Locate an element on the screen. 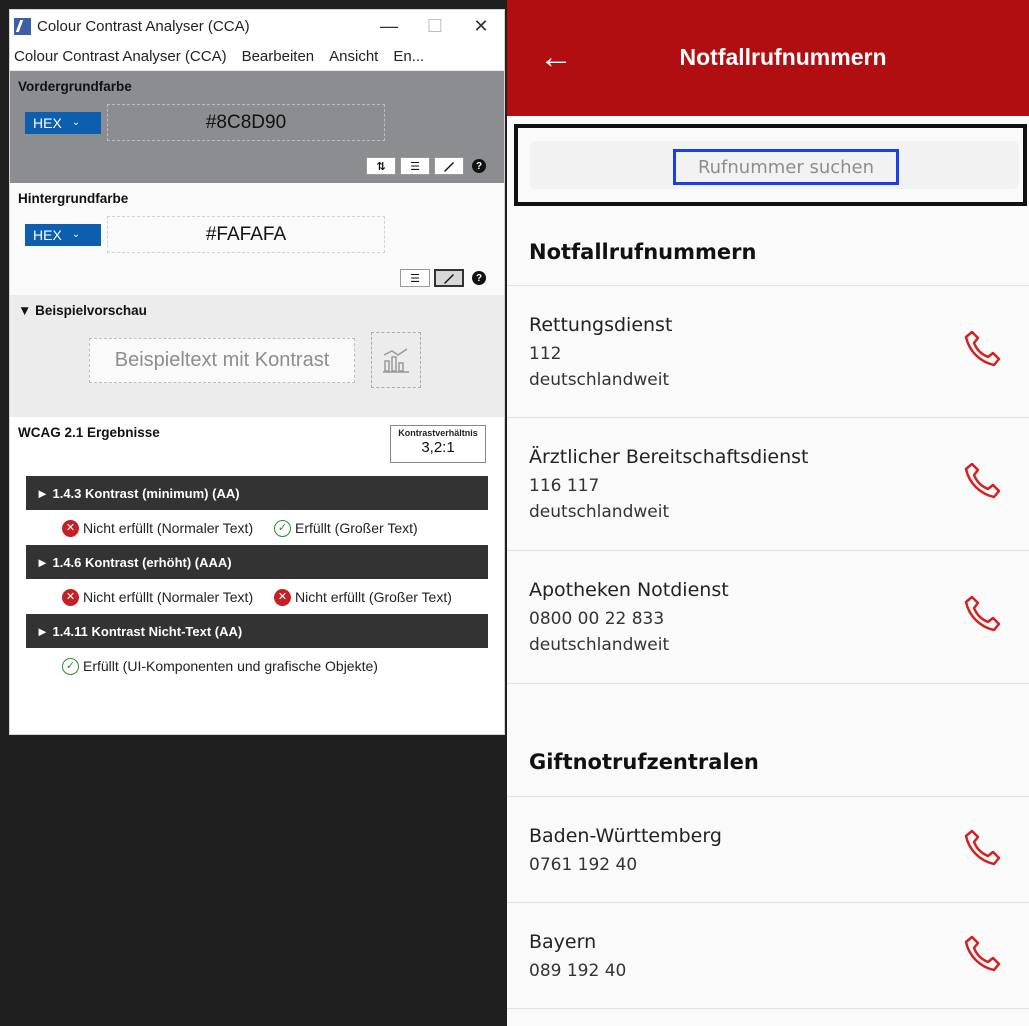 The width and height of the screenshot is (1029, 1026). item-number: 112 is located at coordinates (545, 354).